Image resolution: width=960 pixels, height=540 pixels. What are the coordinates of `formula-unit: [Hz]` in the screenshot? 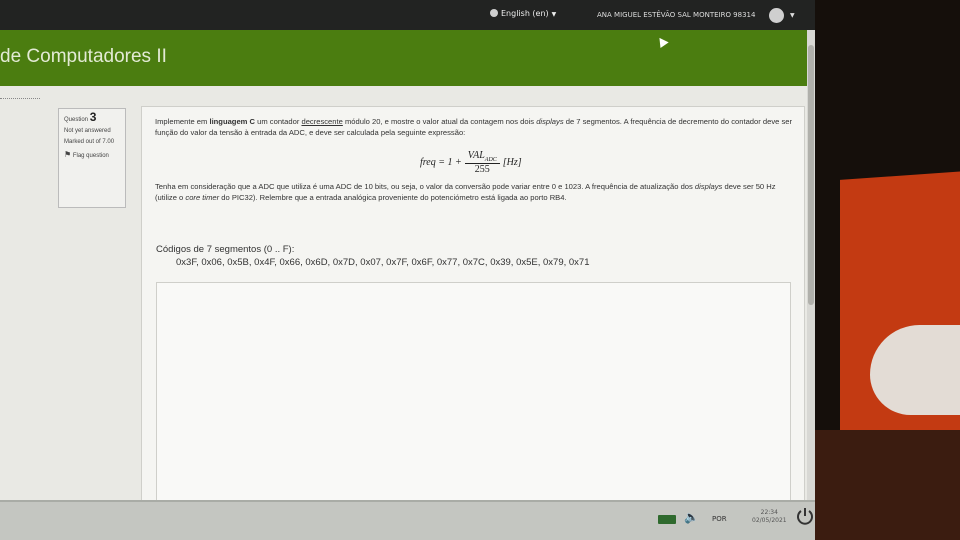 It's located at (512, 162).